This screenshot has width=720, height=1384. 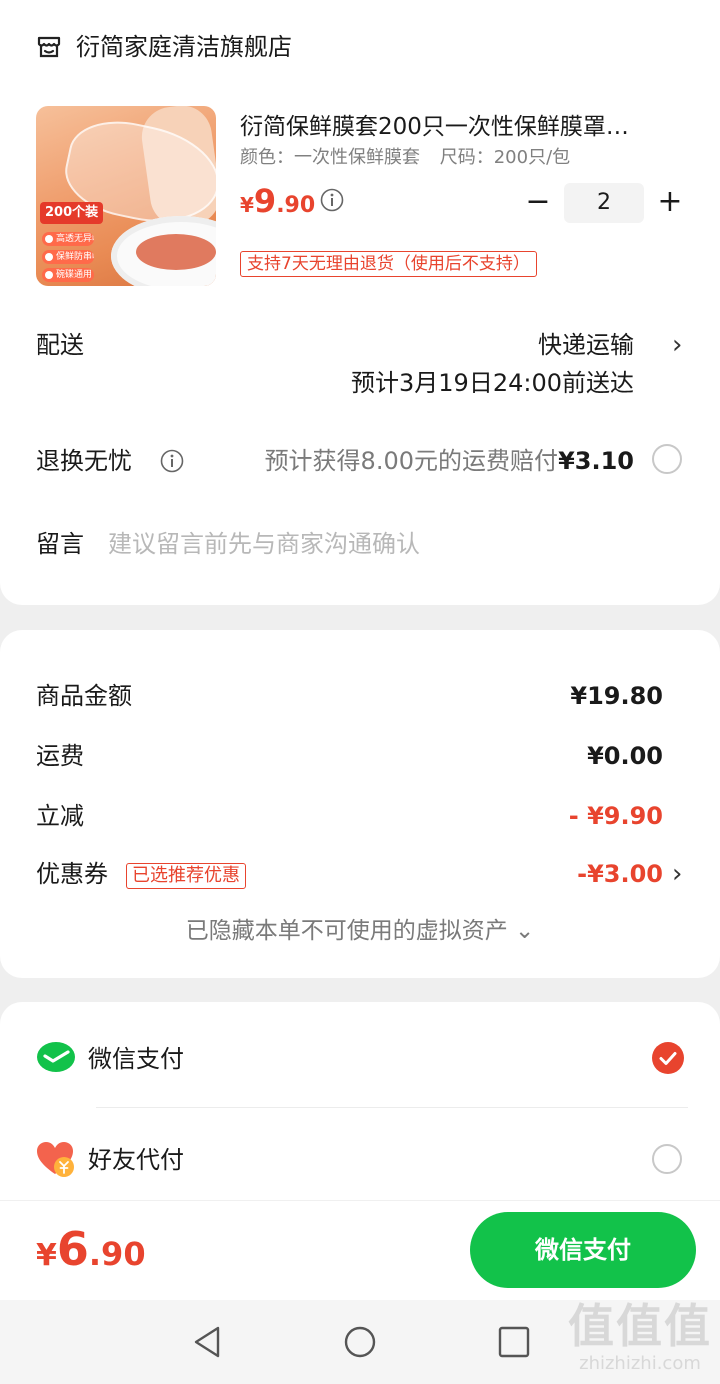 I want to click on total-integer: 6, so click(x=72, y=1249).